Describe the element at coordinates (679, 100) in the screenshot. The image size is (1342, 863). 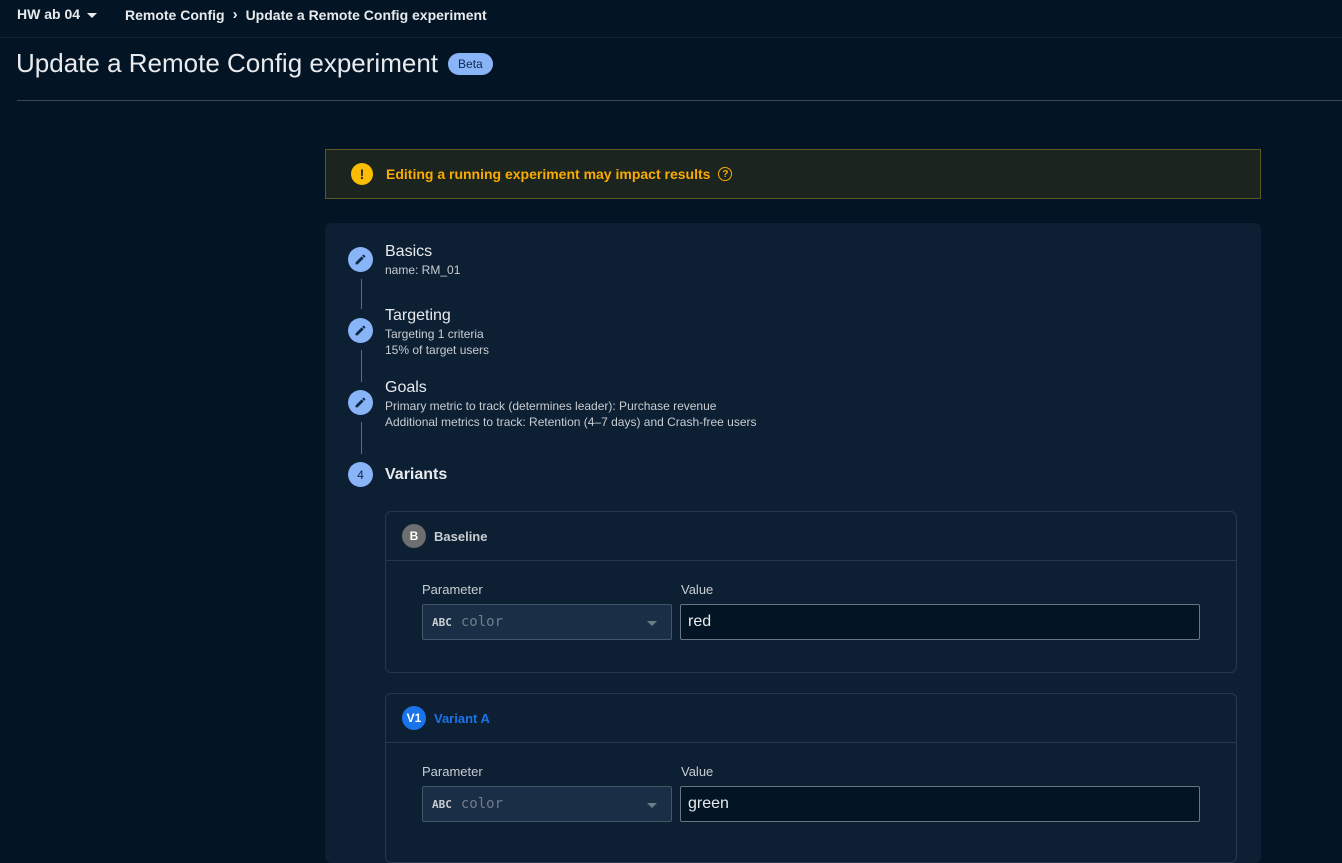
I see `title-divider` at that location.